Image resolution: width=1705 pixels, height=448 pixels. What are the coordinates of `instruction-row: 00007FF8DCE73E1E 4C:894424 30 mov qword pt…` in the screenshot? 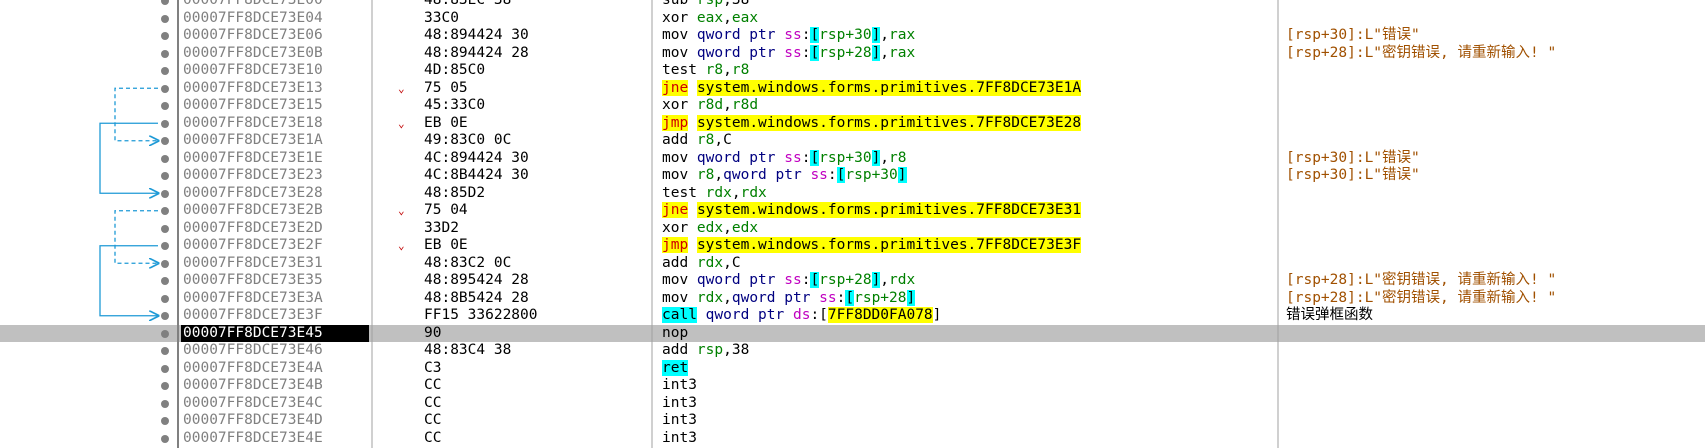 It's located at (852, 158).